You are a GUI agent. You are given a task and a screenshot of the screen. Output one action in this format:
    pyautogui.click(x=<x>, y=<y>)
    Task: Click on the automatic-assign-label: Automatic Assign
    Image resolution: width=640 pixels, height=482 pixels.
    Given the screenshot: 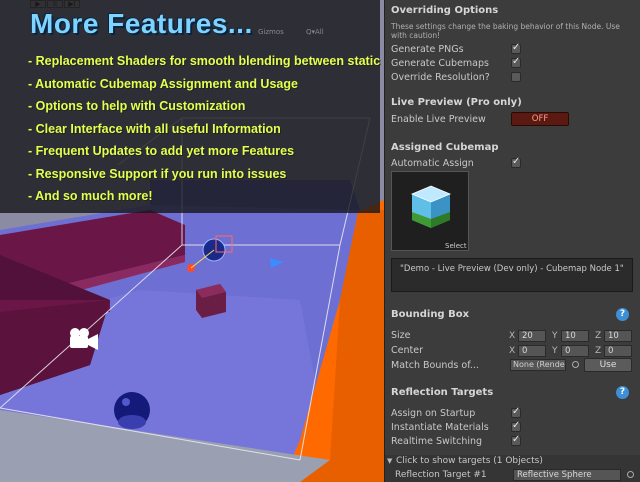 What is the action you would take?
    pyautogui.click(x=432, y=163)
    